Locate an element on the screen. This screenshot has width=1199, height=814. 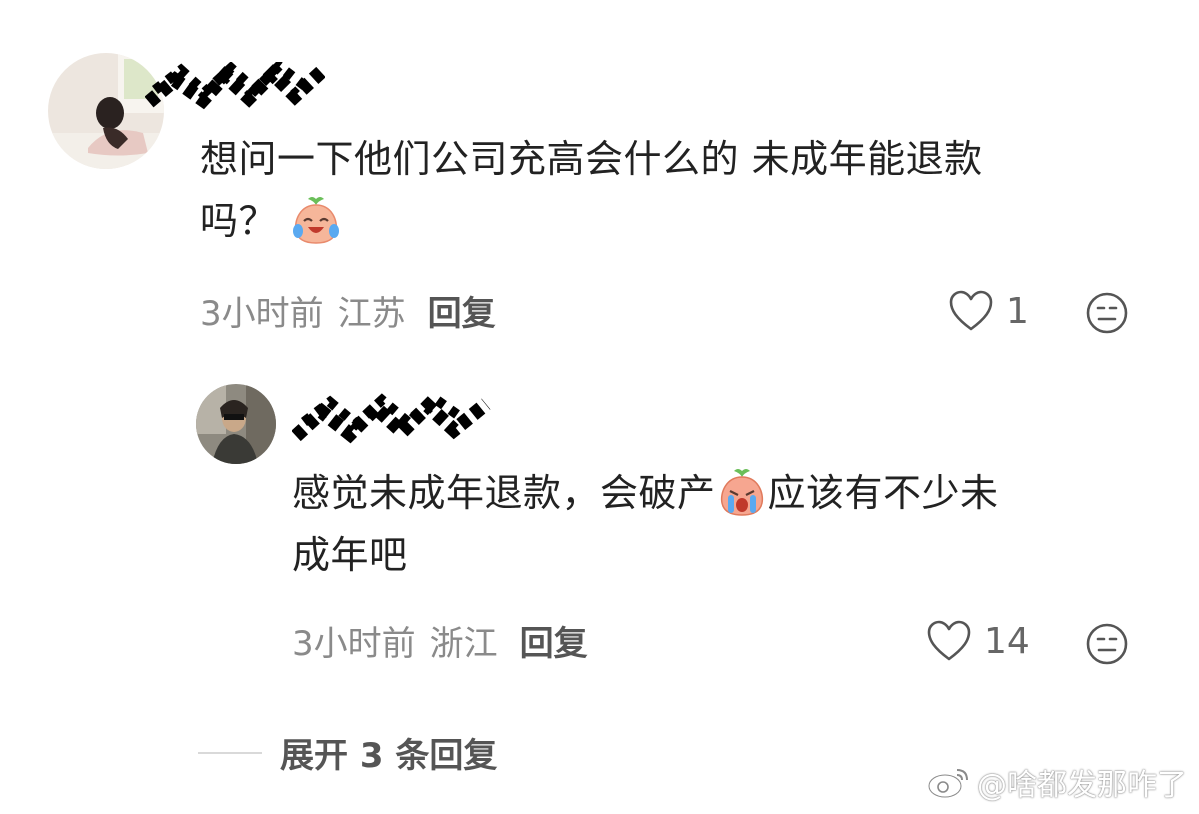
replier-avatar is located at coordinates (236, 424).